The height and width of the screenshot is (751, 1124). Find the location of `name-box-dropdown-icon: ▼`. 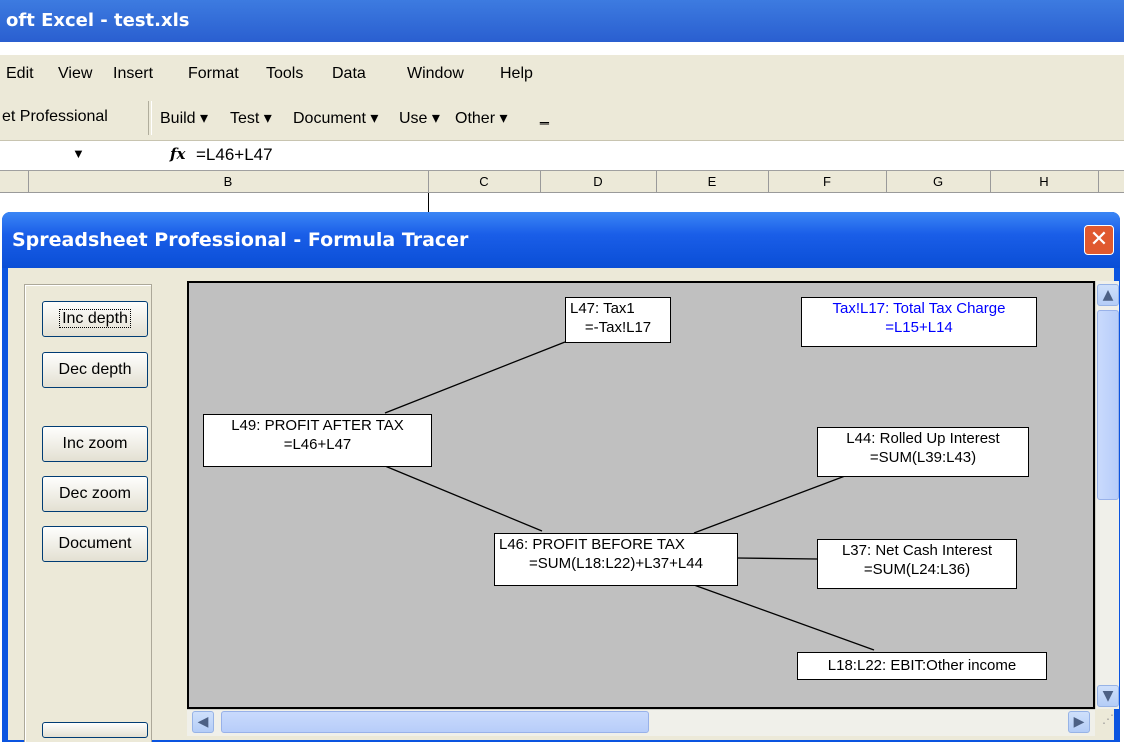

name-box-dropdown-icon: ▼ is located at coordinates (78, 153).